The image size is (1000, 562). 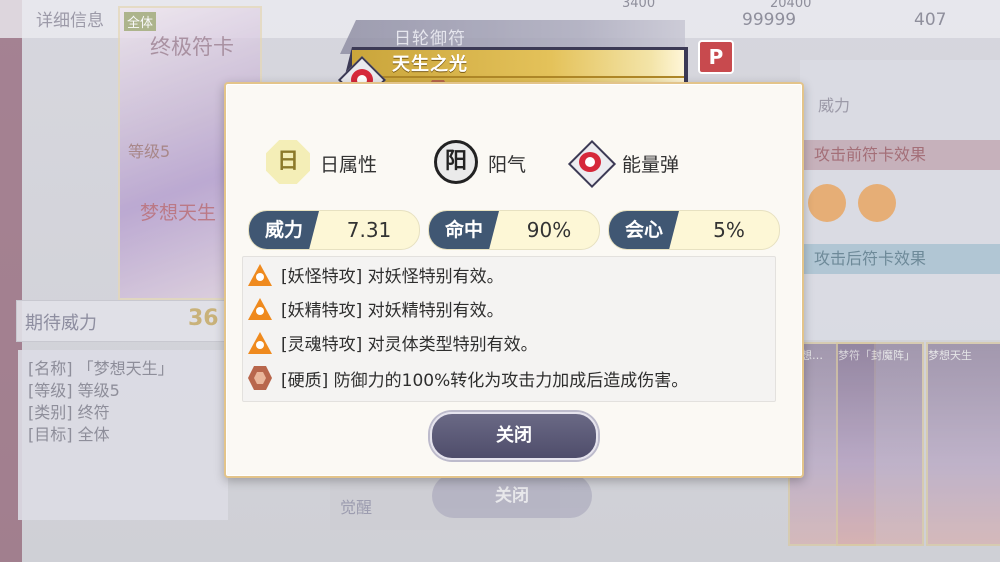 I want to click on deck-card: 梦符「封魔阵」, so click(x=880, y=444).